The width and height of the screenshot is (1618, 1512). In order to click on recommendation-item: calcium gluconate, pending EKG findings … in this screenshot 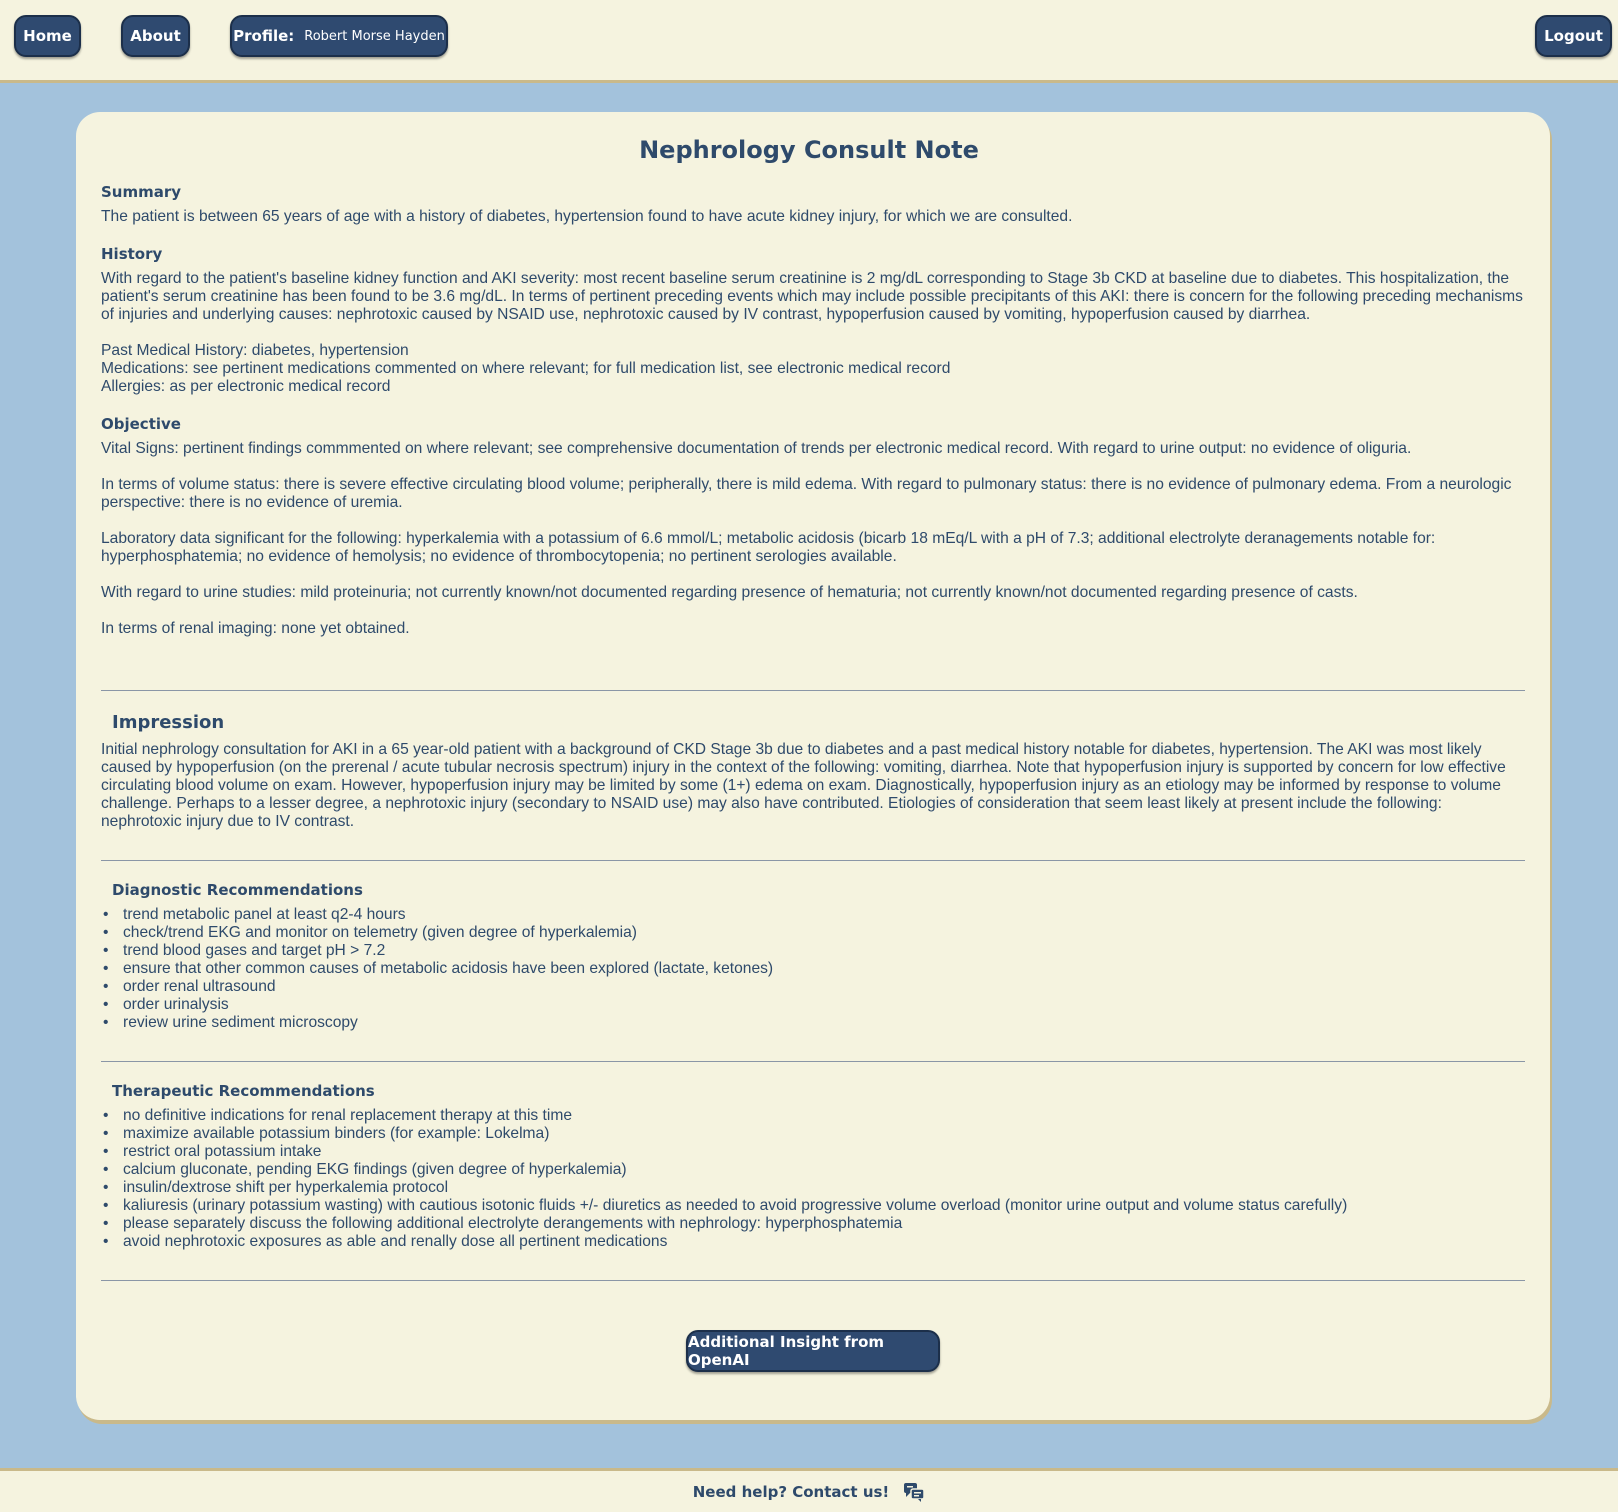, I will do `click(813, 1170)`.